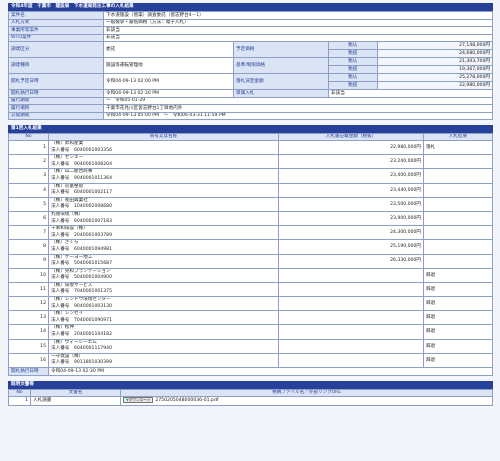 The width and height of the screenshot is (500, 461). I want to click on docs-col-doc: 文書名, so click(75, 392).